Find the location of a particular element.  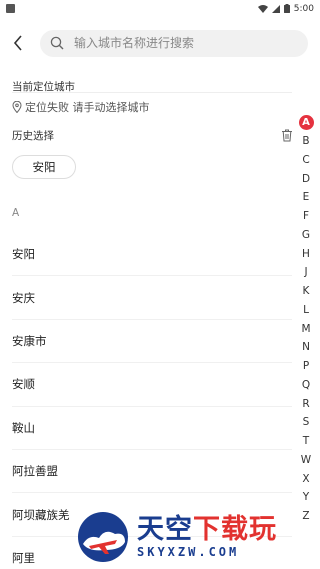

index-letter-g: G is located at coordinates (306, 235).